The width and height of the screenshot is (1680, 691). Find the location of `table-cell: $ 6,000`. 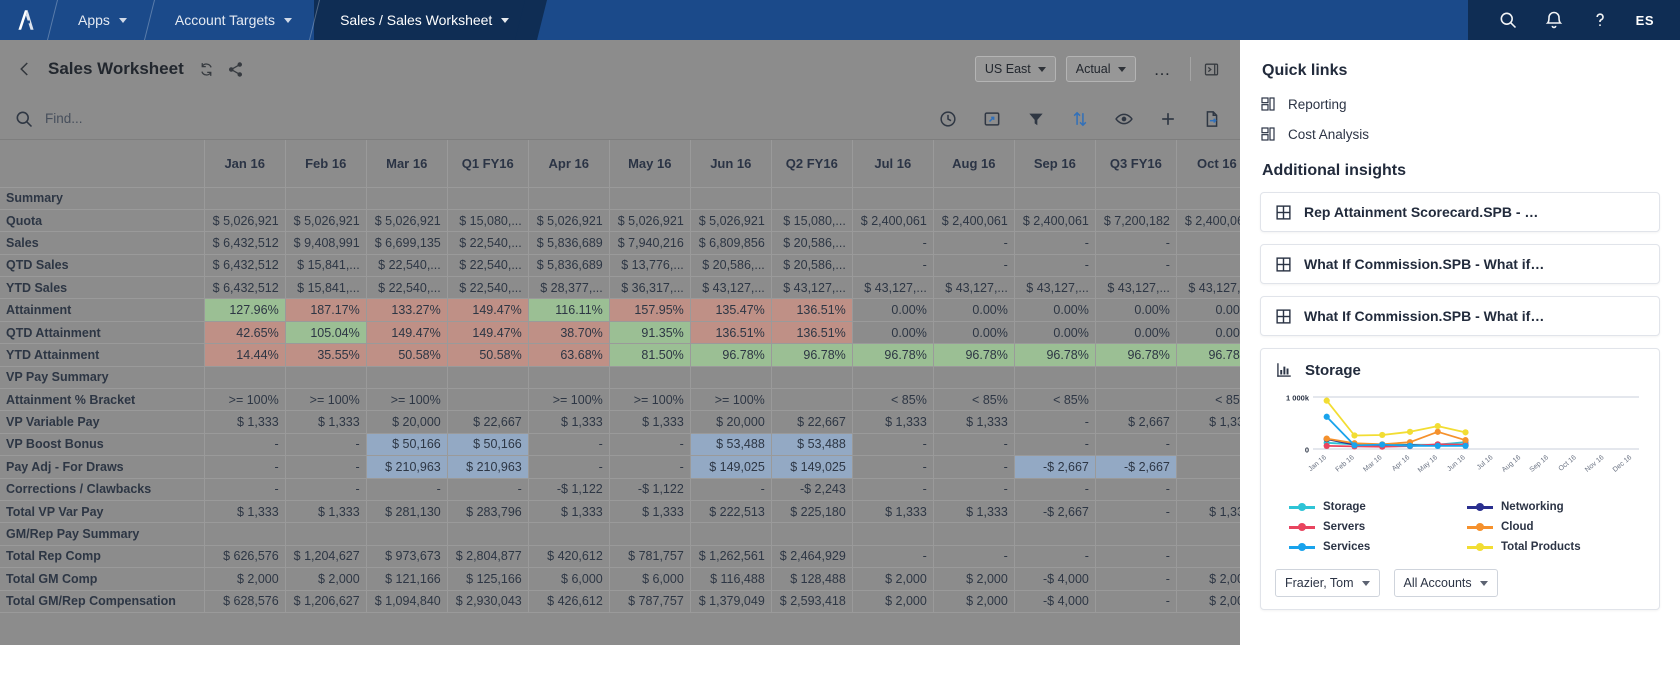

table-cell: $ 6,000 is located at coordinates (569, 579).